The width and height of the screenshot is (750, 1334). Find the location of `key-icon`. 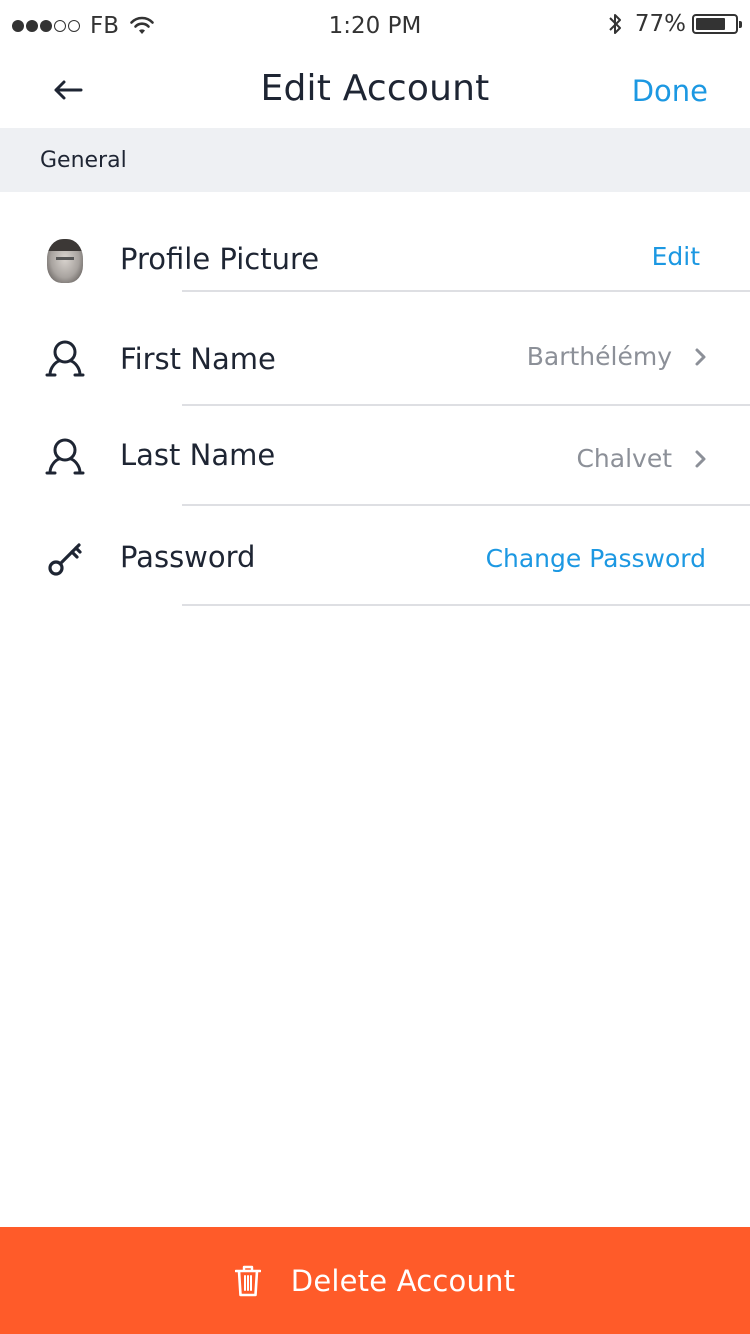

key-icon is located at coordinates (65, 559).